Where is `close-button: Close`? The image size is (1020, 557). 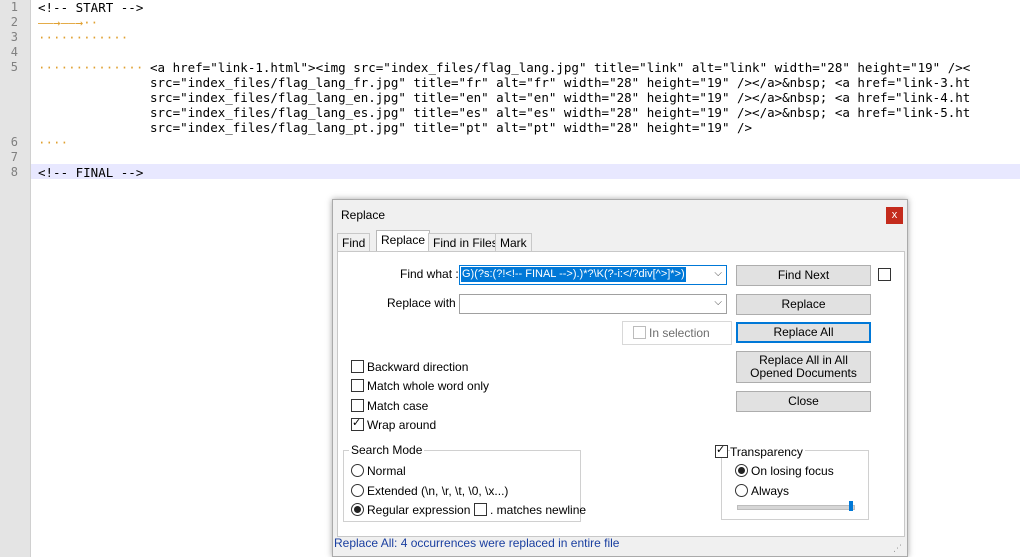
close-button: Close is located at coordinates (803, 401).